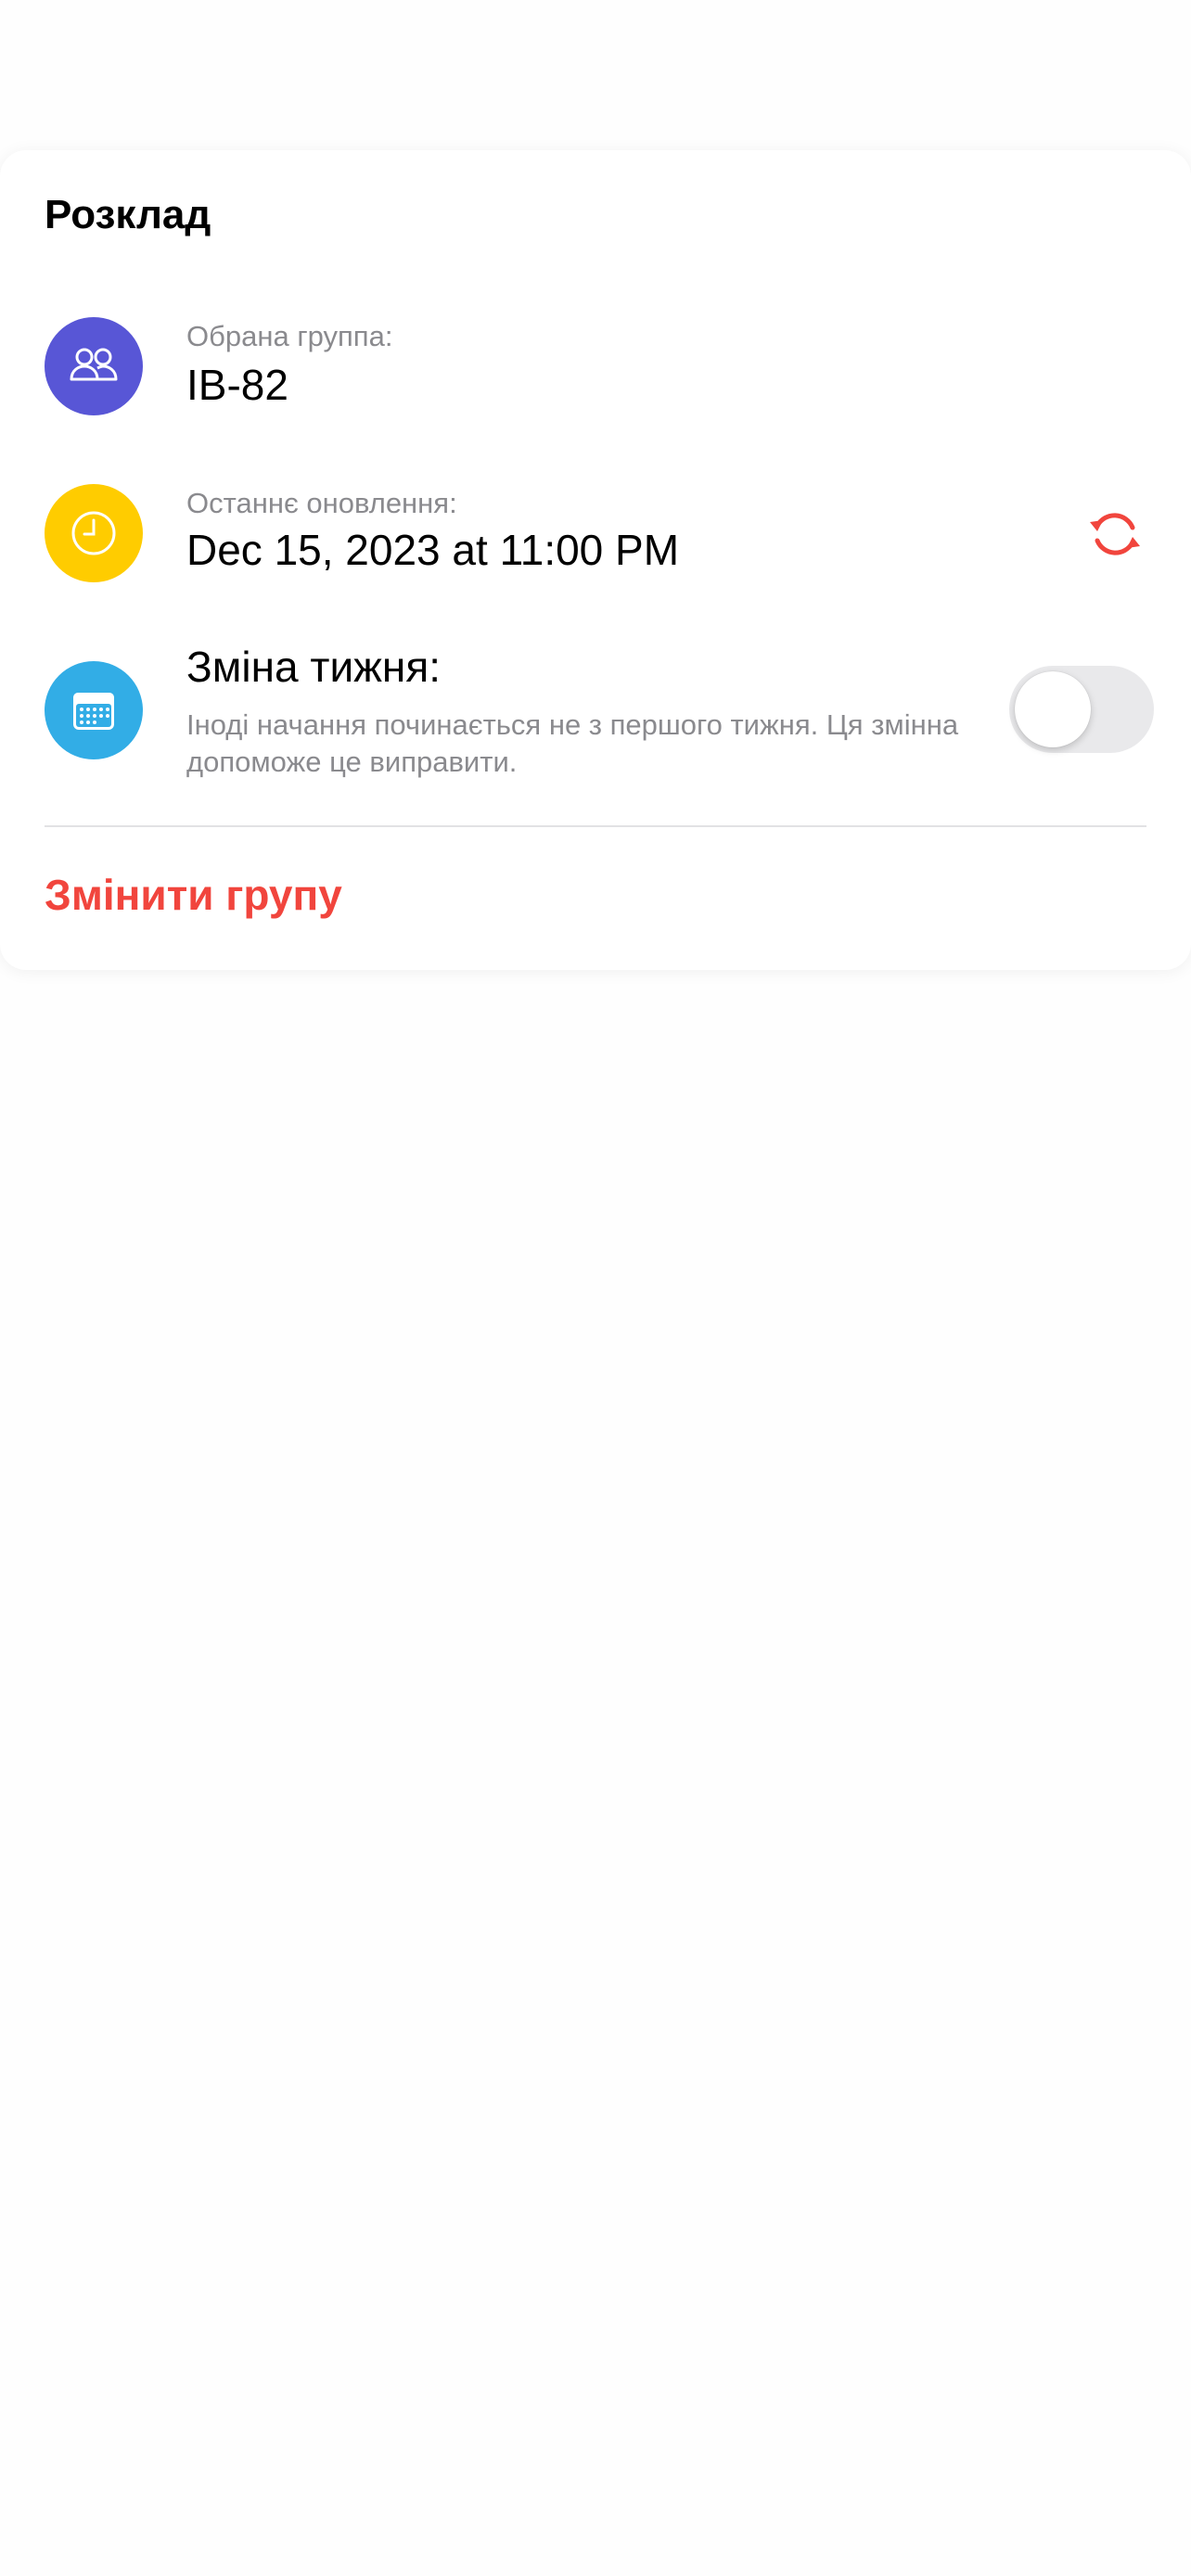  Describe the element at coordinates (1053, 709) in the screenshot. I see `toggle-knob` at that location.